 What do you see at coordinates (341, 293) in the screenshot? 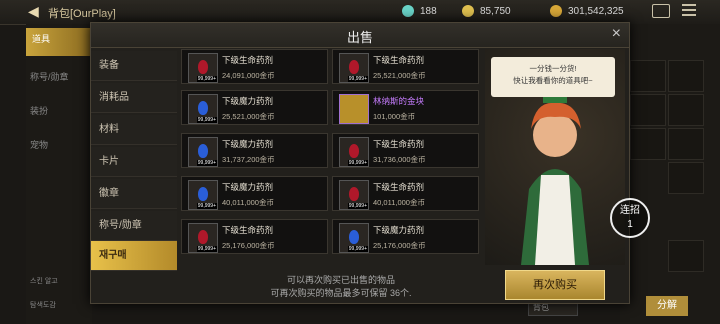
I see `rebuy-hint-line-2: 可再次购买的物品最多可保留 36个.` at bounding box center [341, 293].